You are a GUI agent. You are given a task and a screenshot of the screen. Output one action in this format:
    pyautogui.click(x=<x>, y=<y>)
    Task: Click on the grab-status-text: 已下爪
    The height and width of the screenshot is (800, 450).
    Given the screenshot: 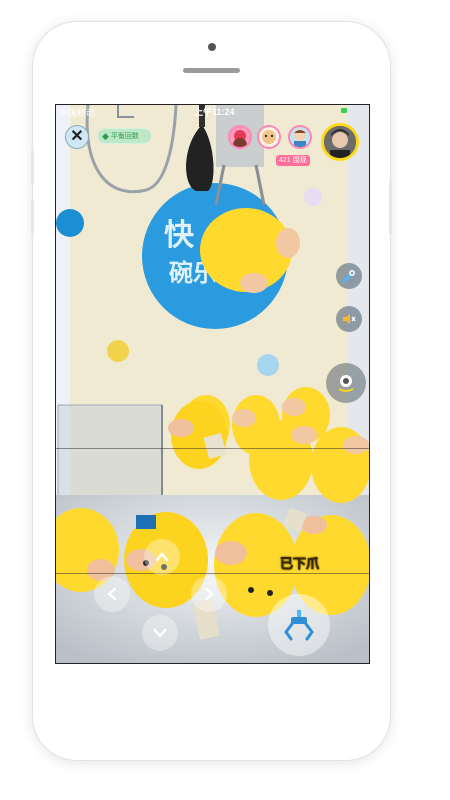 What is the action you would take?
    pyautogui.click(x=300, y=564)
    